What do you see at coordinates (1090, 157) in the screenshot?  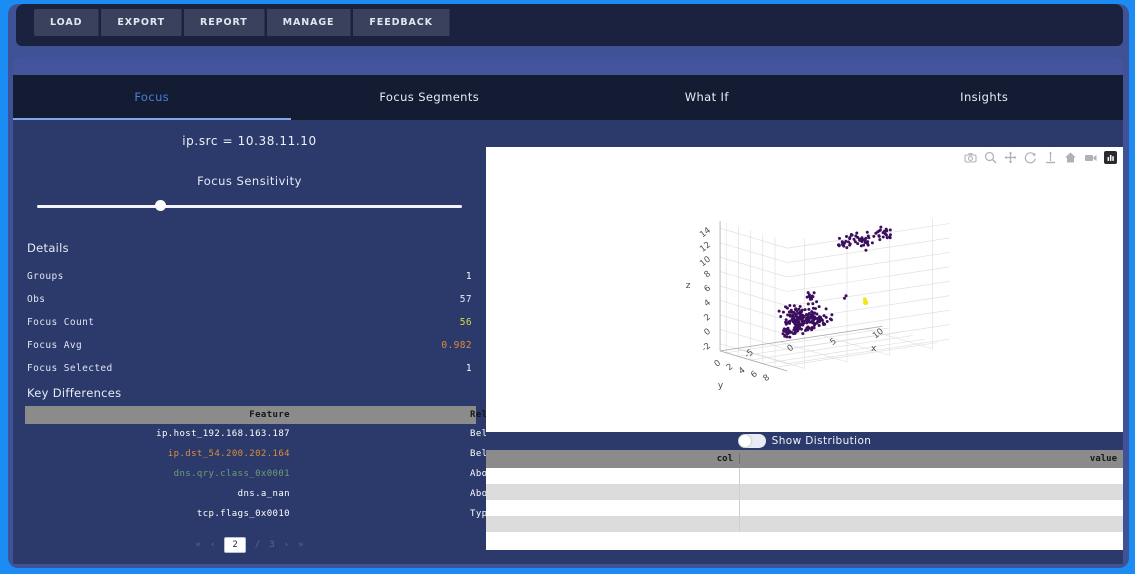 I see `video-icon` at bounding box center [1090, 157].